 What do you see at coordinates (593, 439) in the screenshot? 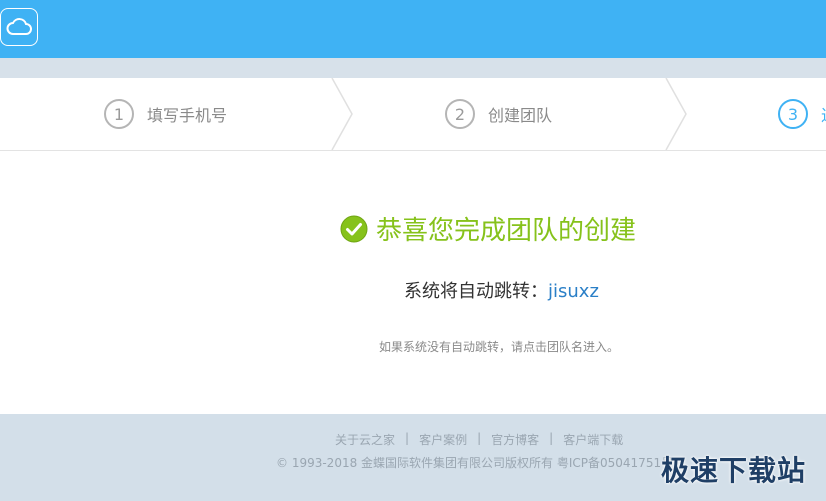
I see `footer-link-download: 客户端下载` at bounding box center [593, 439].